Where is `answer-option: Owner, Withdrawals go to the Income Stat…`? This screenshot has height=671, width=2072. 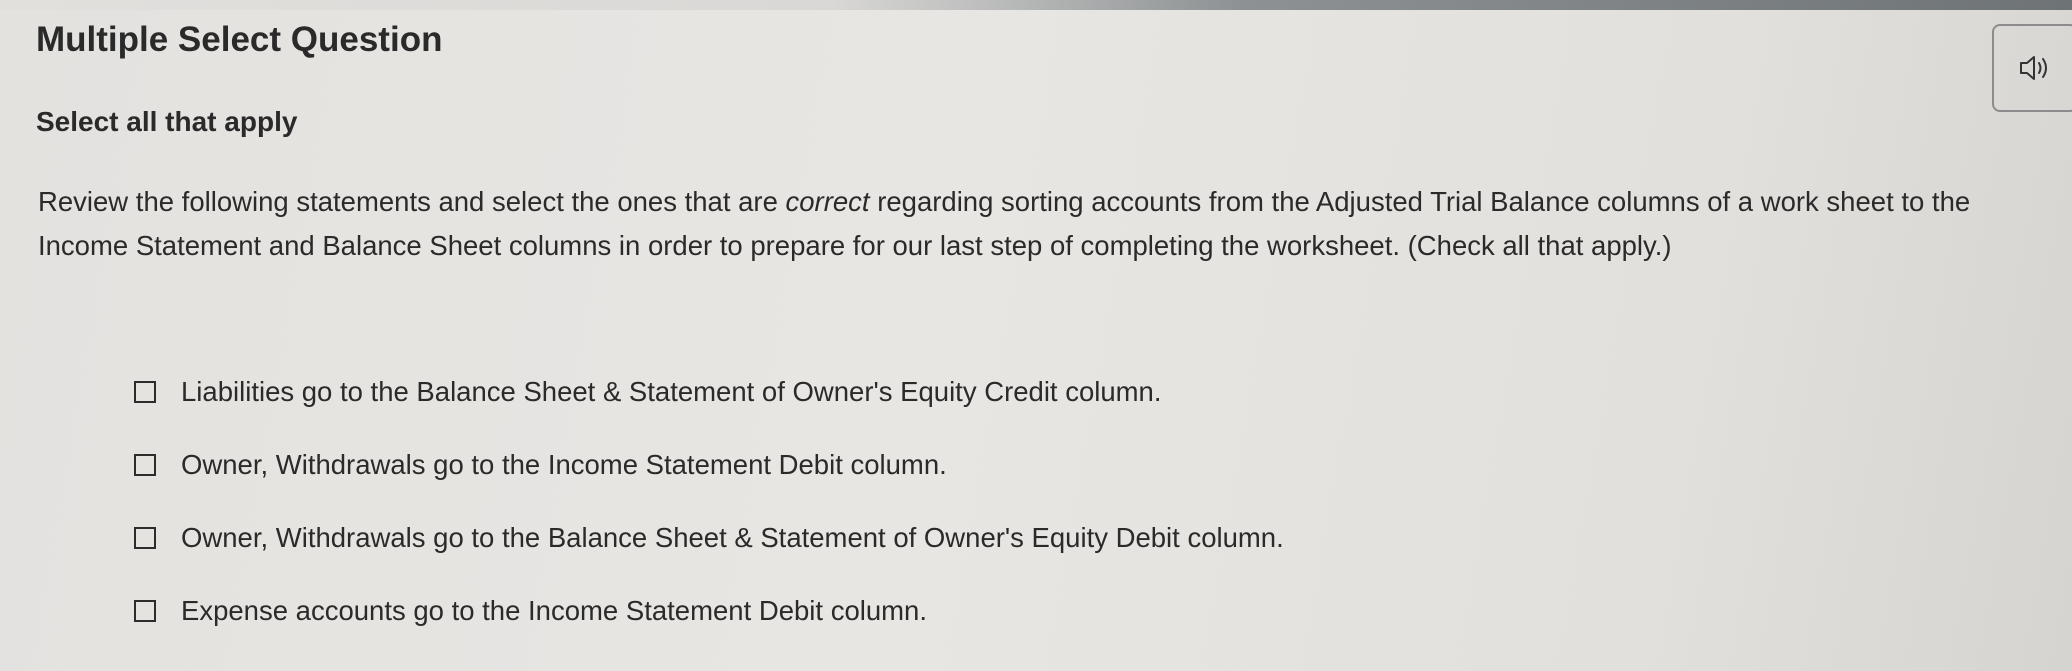
answer-option: Owner, Withdrawals go to the Income Stat… is located at coordinates (709, 465).